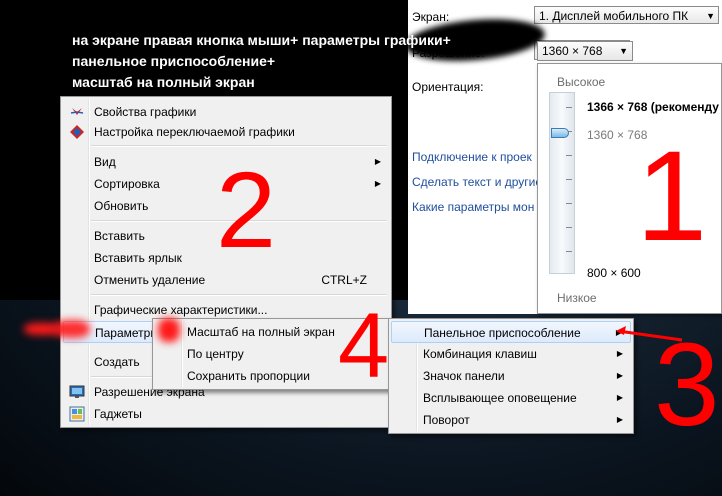 The height and width of the screenshot is (496, 722). I want to click on gadgets-icon, so click(77, 414).